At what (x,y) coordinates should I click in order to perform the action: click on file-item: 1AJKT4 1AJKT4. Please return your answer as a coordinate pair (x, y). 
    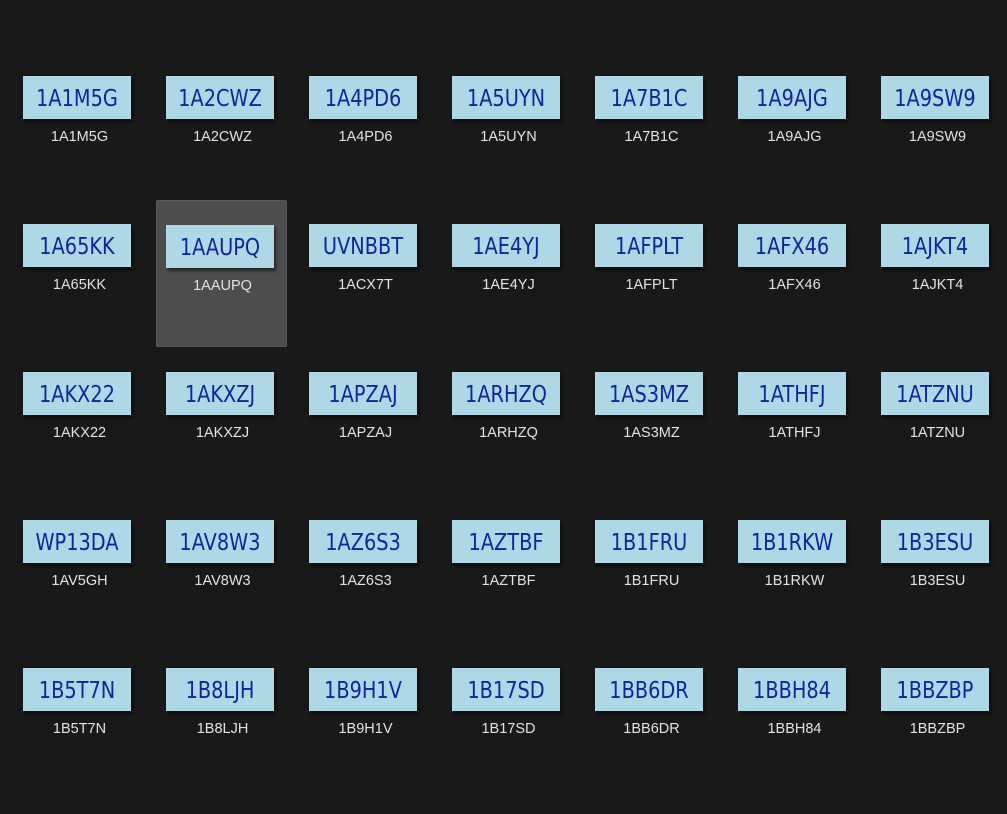
    Looking at the image, I should click on (937, 297).